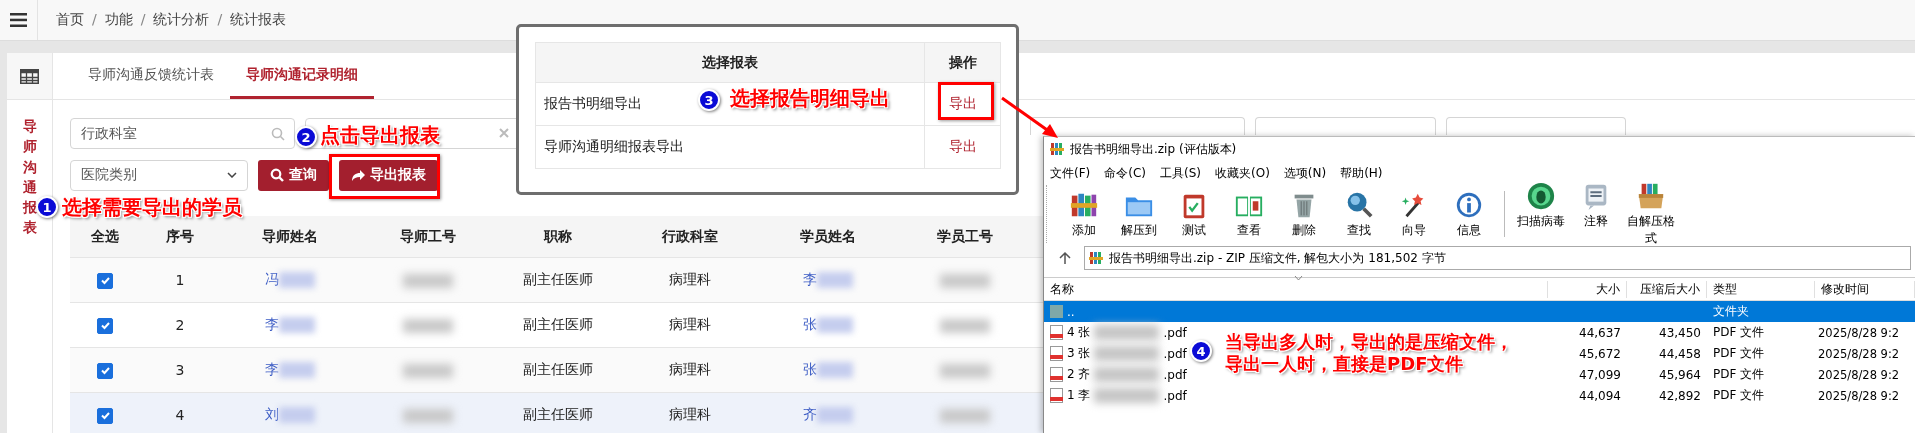 The image size is (1915, 433). Describe the element at coordinates (1680, 374) in the screenshot. I see `packed-size: 45,964` at that location.